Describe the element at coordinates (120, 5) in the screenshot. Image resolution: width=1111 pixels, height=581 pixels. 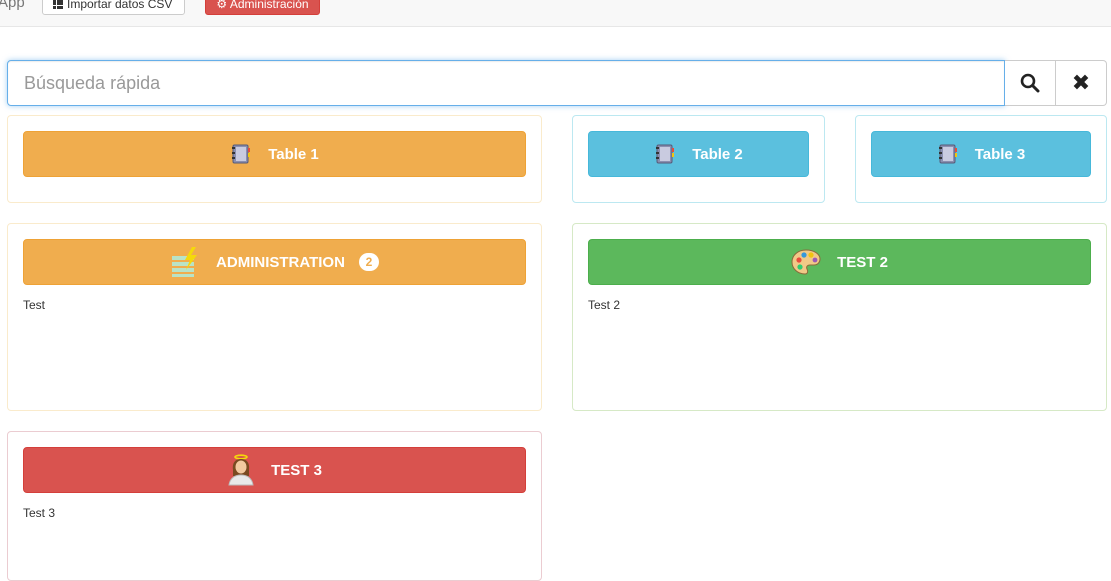
I see `import-csv-label: Importar datos CSV` at that location.